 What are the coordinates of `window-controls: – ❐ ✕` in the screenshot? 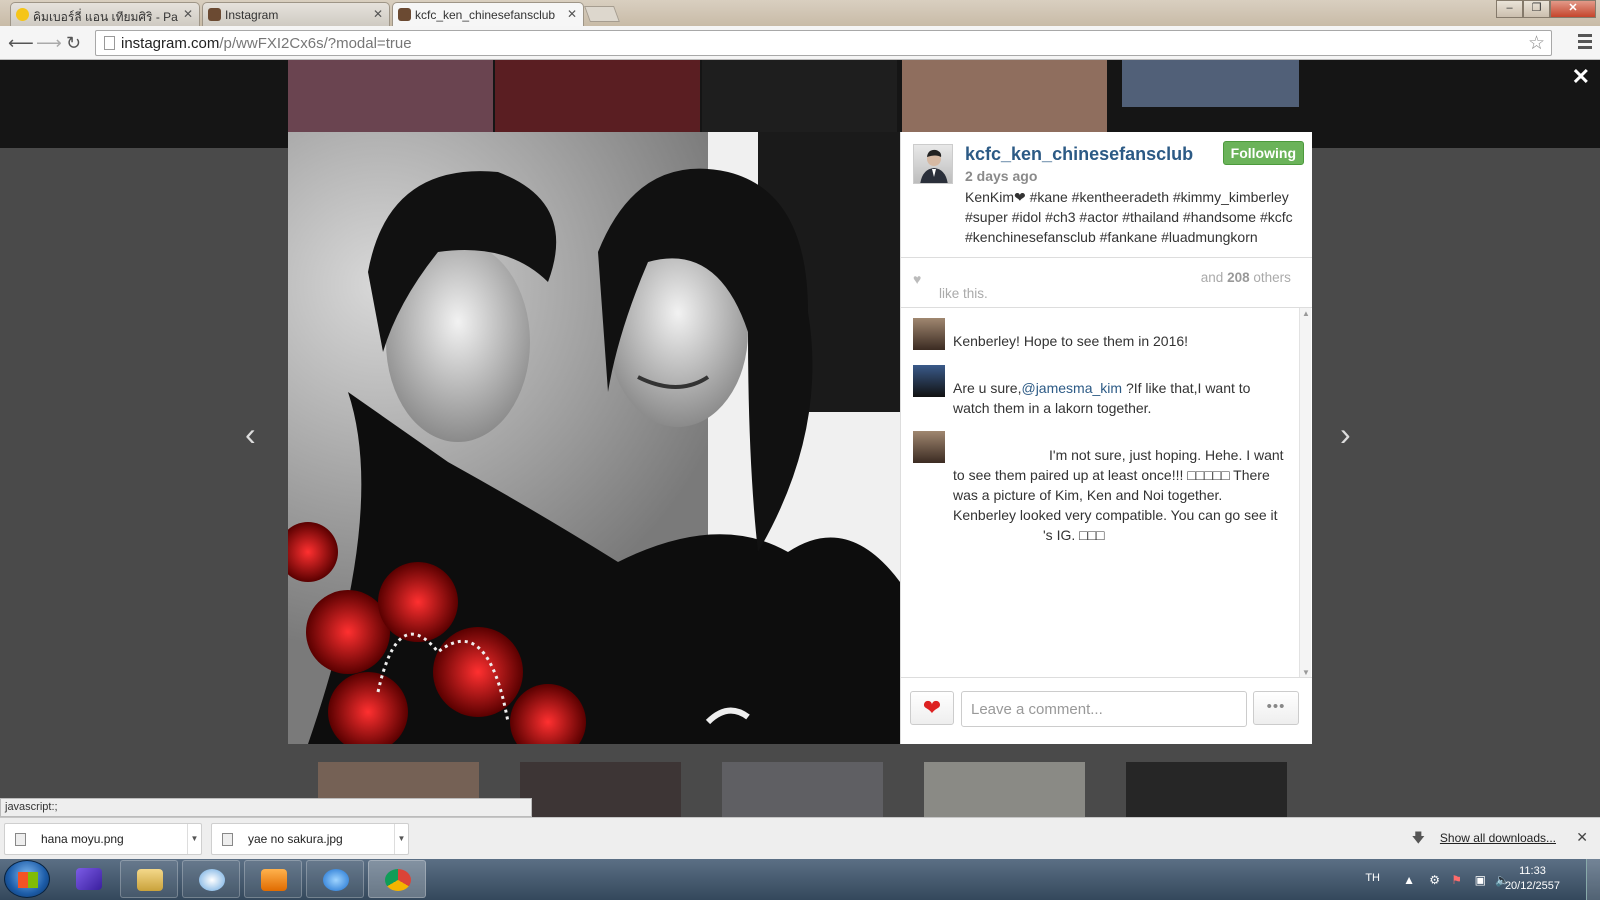 It's located at (1546, 9).